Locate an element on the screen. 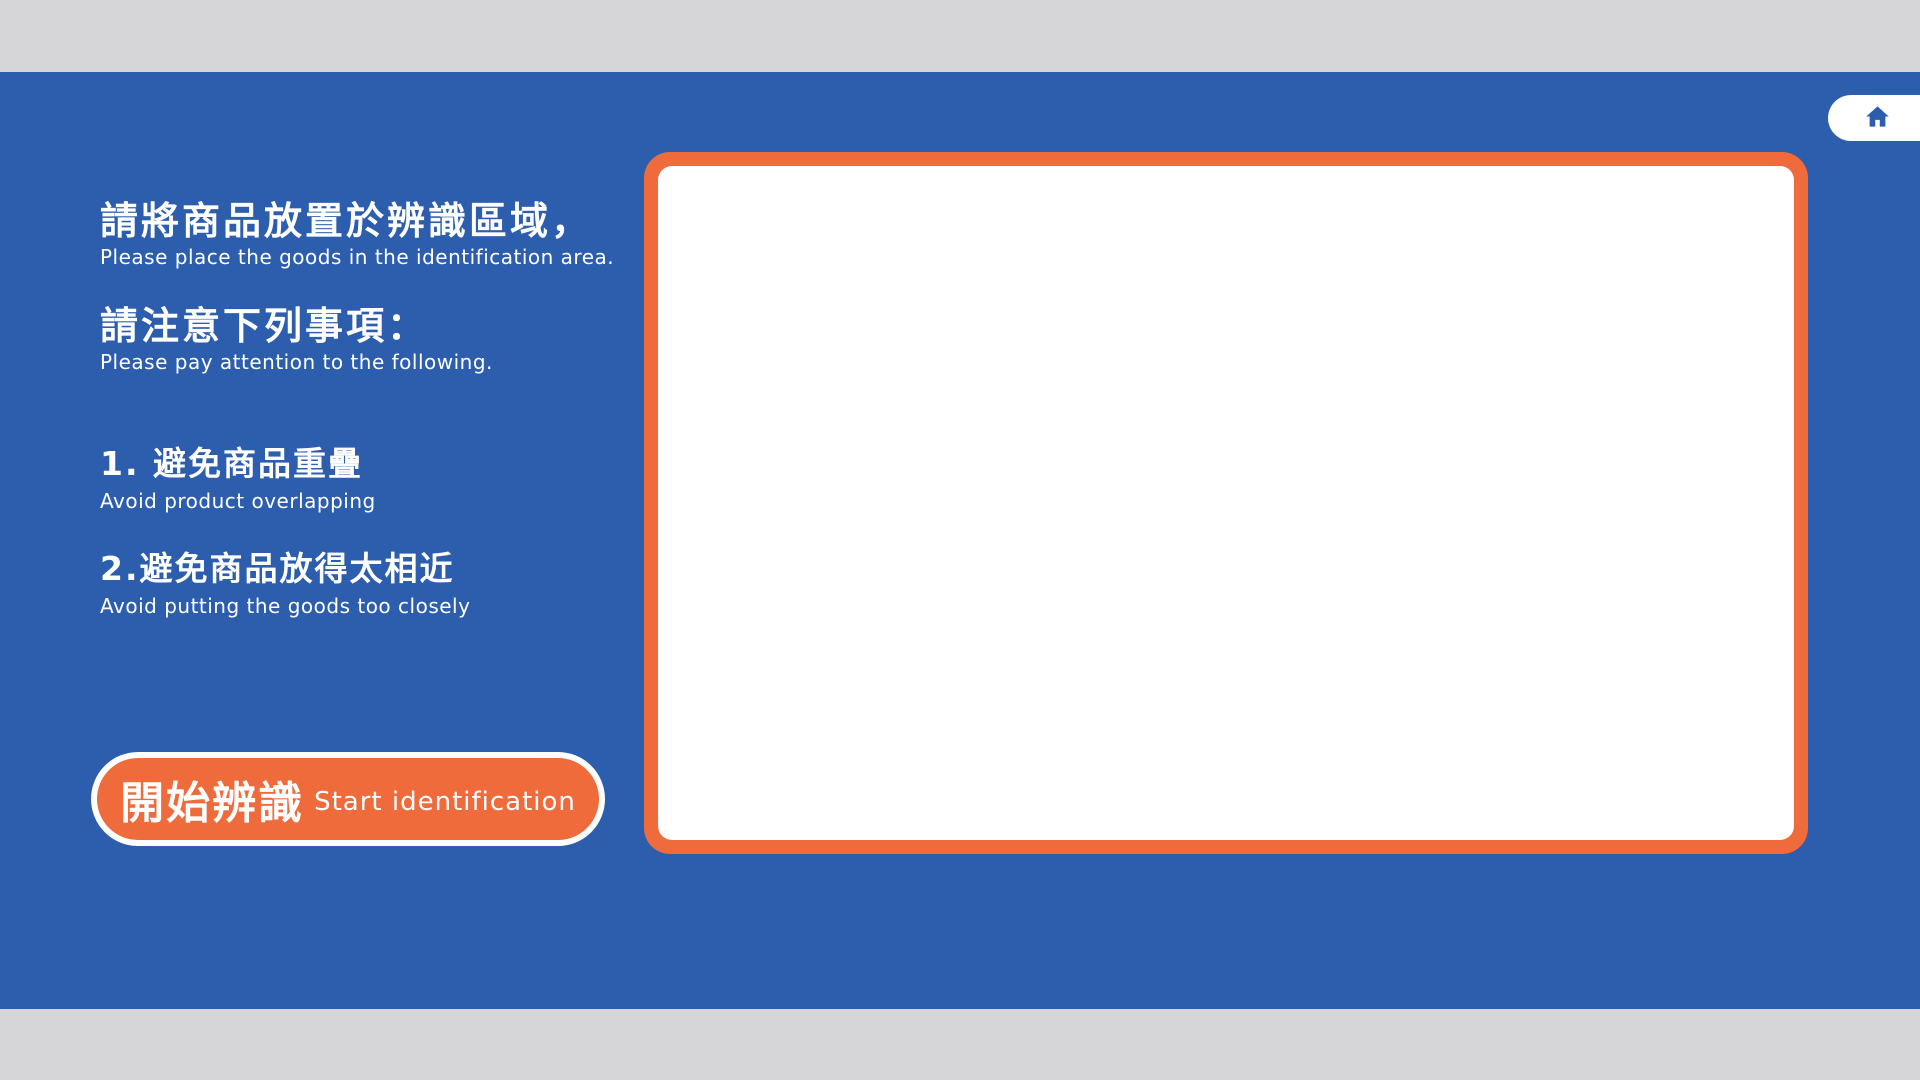 The height and width of the screenshot is (1080, 1920). attention-title-en: Please pay attention to the following. is located at coordinates (296, 362).